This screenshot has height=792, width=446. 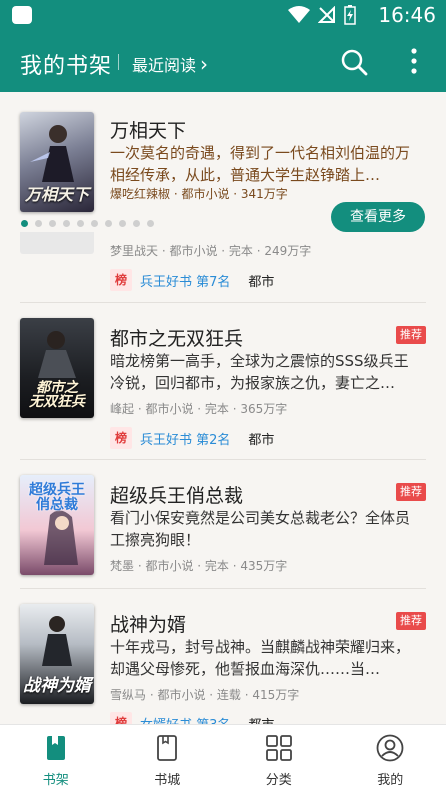 I want to click on search-icon, so click(x=354, y=62).